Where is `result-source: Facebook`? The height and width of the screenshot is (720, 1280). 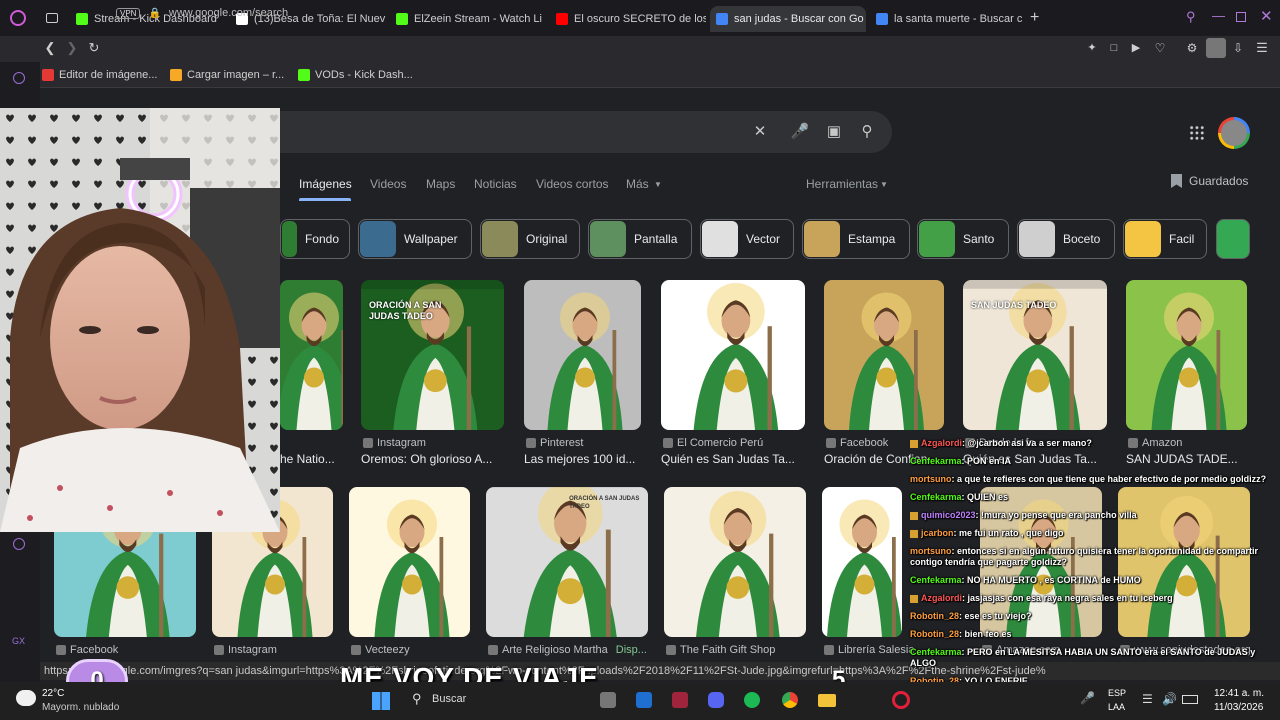
result-source: Facebook is located at coordinates (132, 650).